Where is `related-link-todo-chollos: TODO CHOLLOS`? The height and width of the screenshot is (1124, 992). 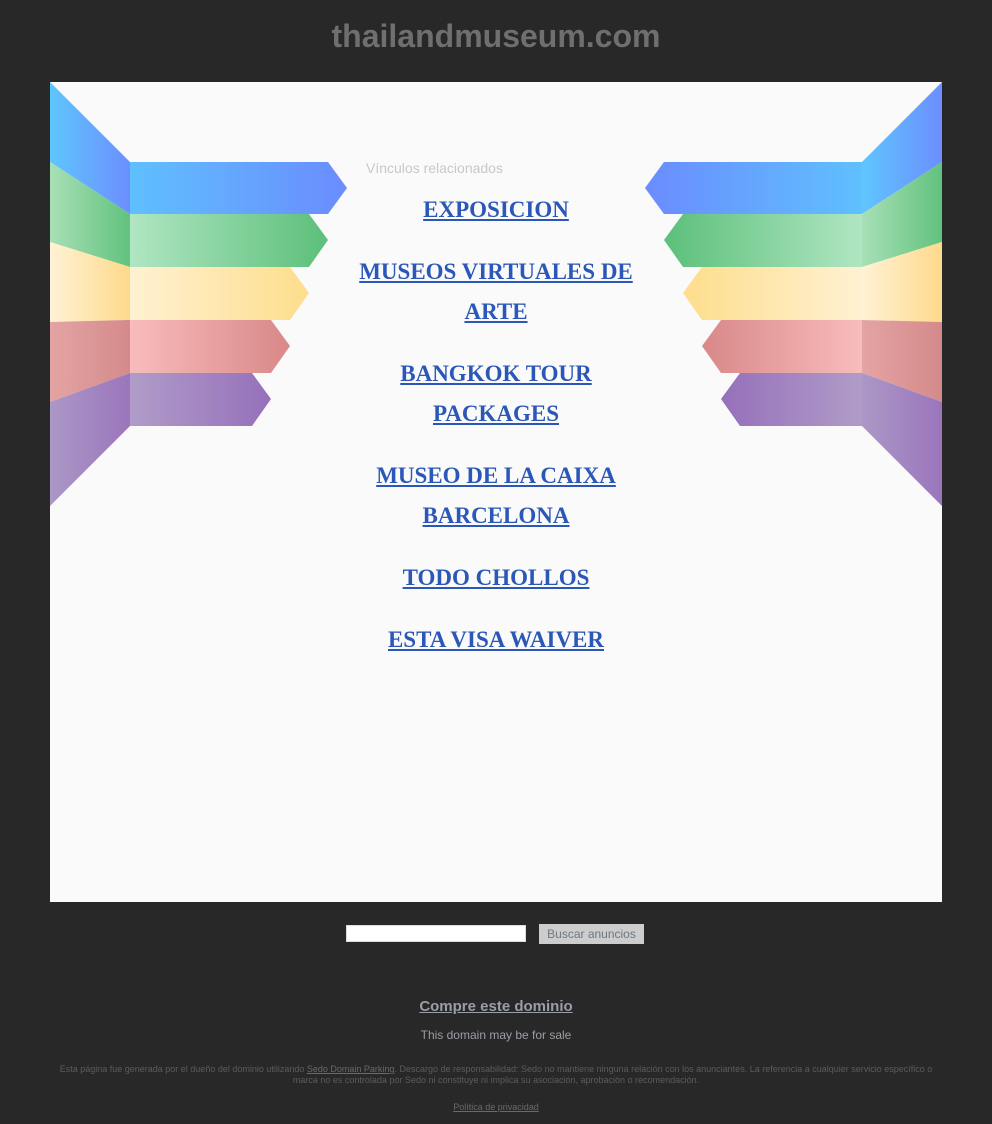
related-link-todo-chollos: TODO CHOLLOS is located at coordinates (496, 578).